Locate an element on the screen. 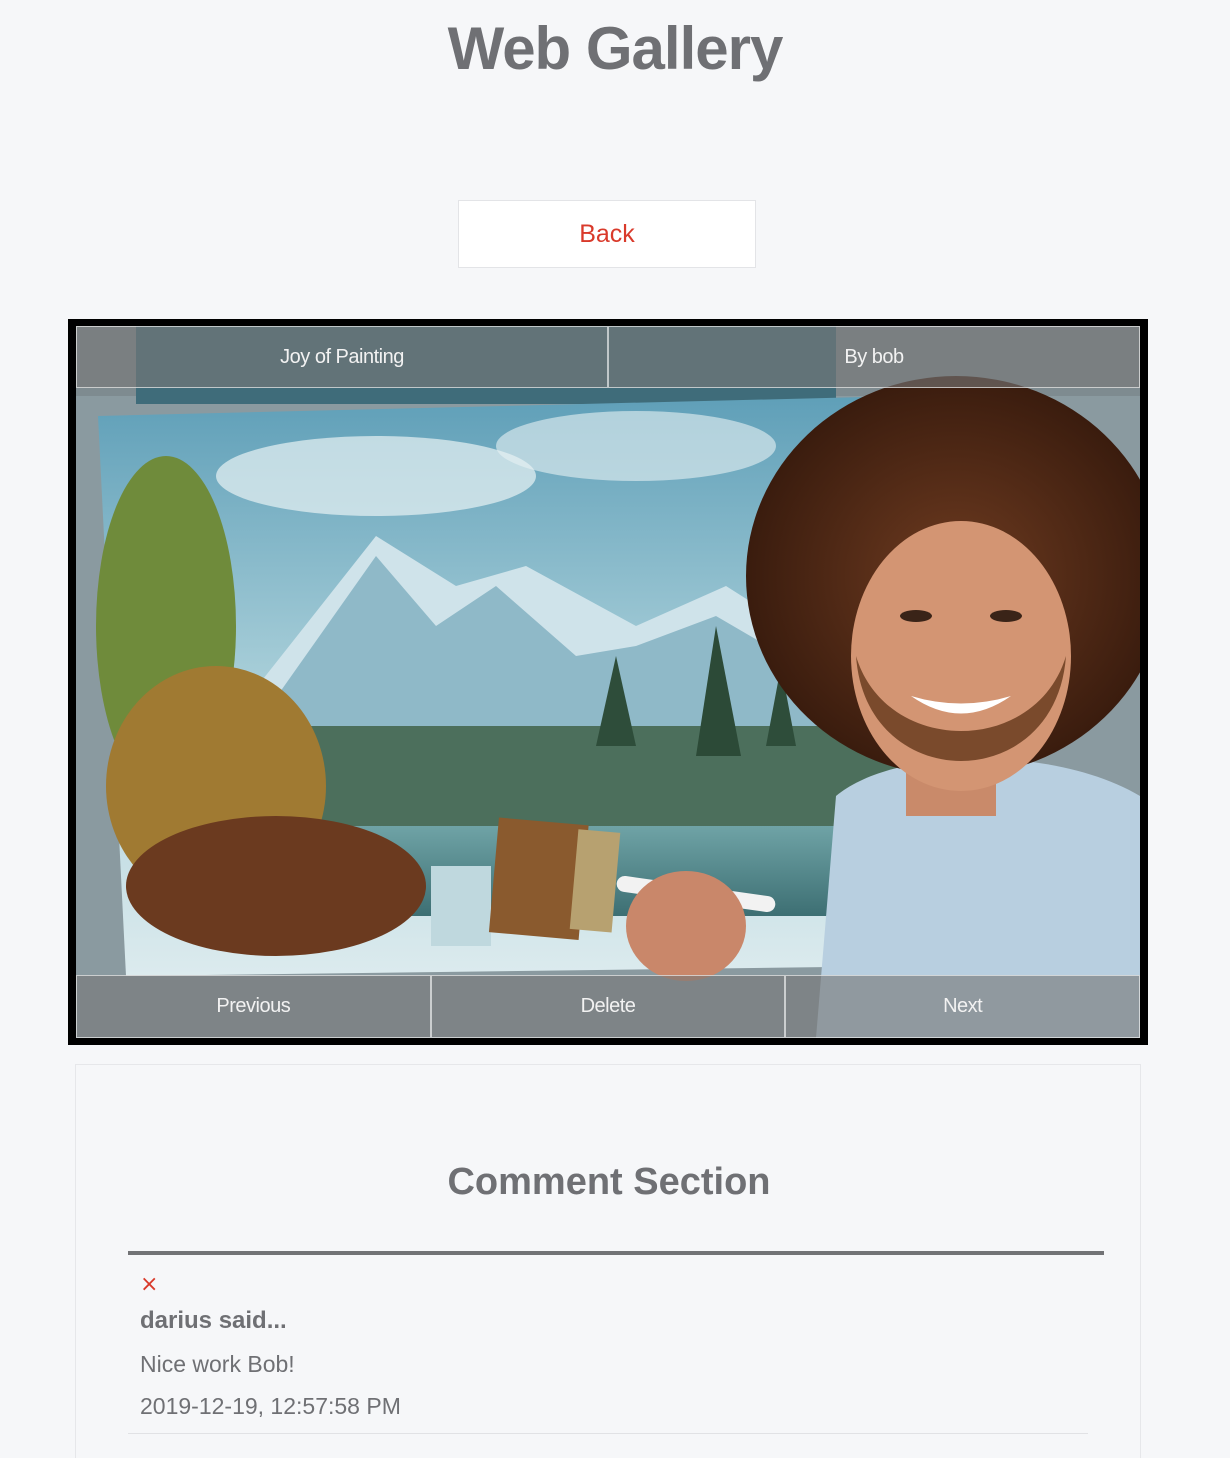  divider is located at coordinates (616, 1253).